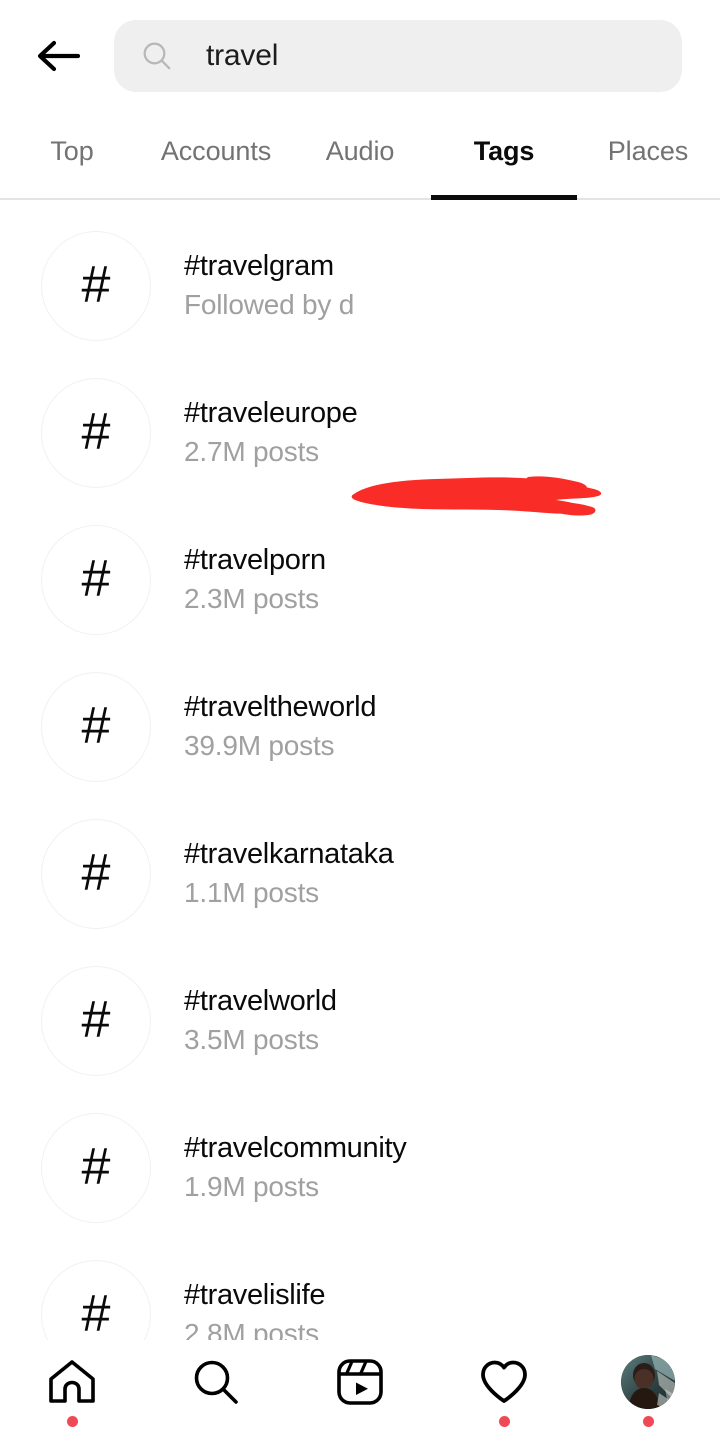 The image size is (720, 1442). Describe the element at coordinates (360, 432) in the screenshot. I see `list-item: # #traveleurope 2.7M posts` at that location.